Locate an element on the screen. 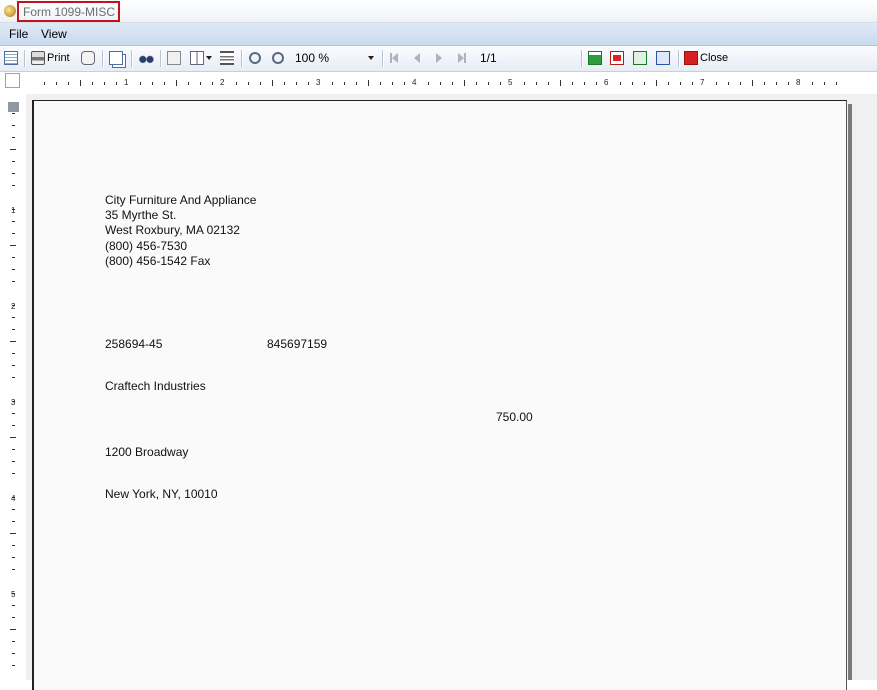  multi-page-icon is located at coordinates (197, 58).